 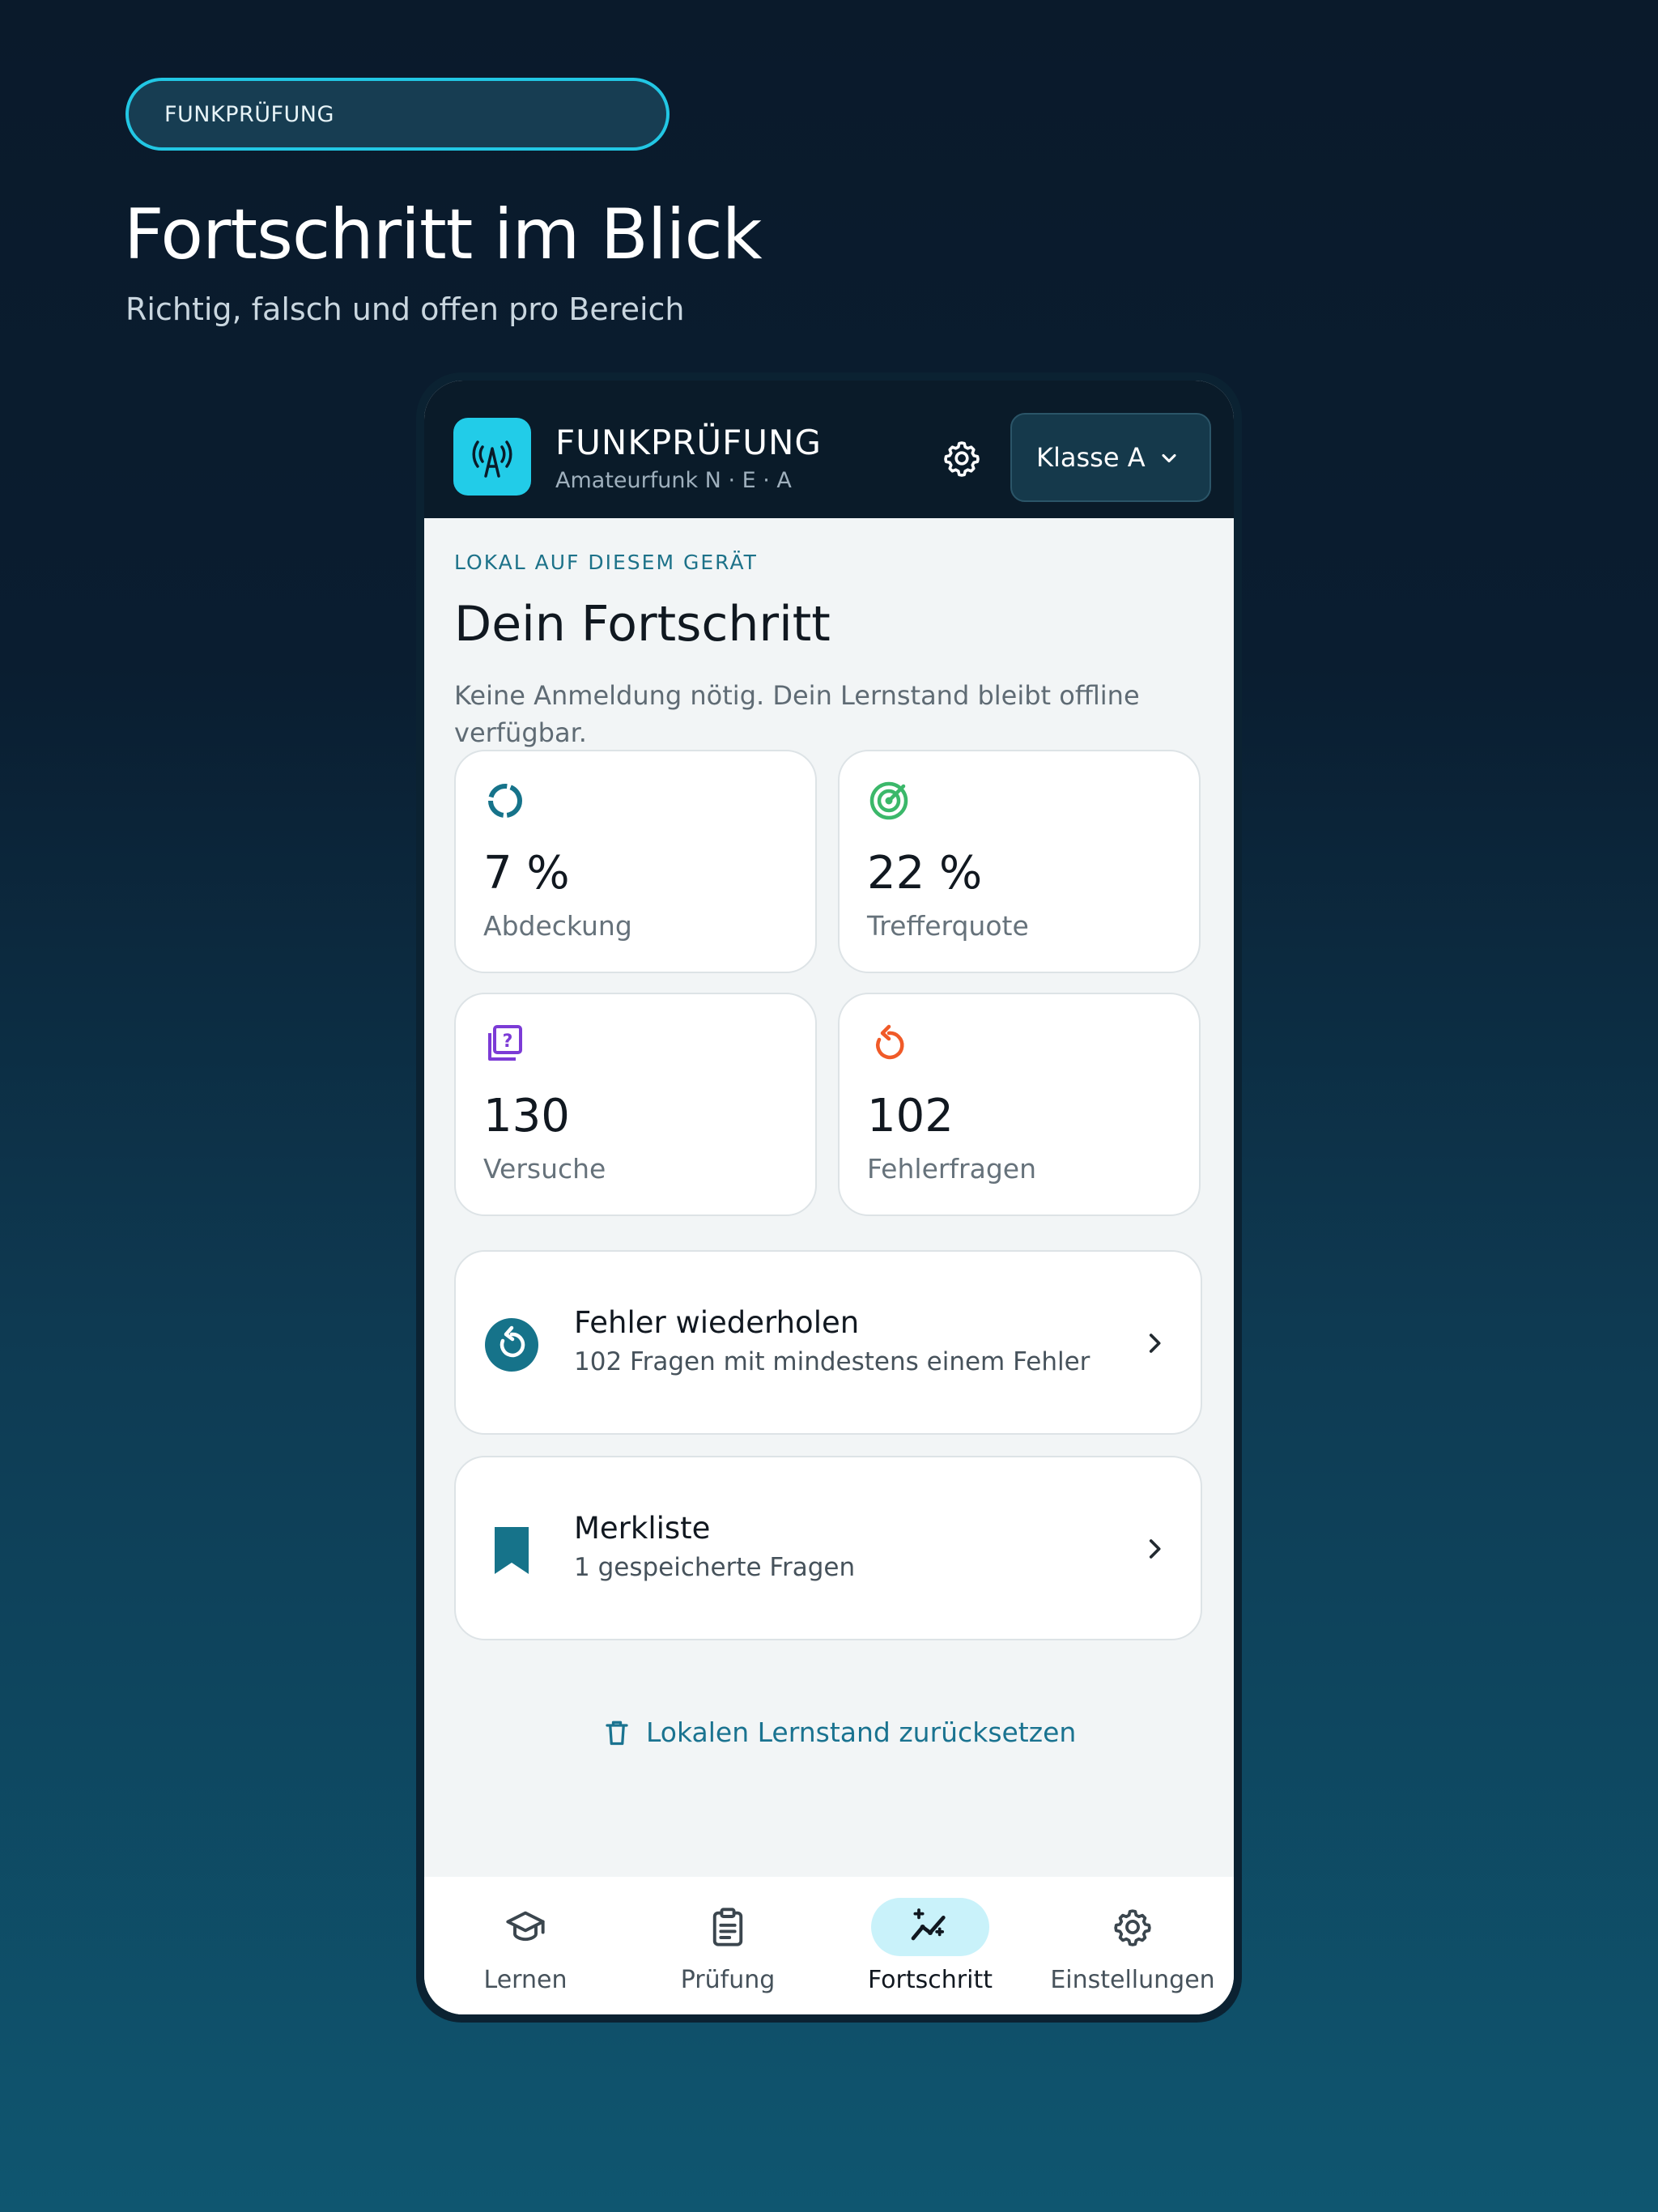 I want to click on graduation-cap-icon, so click(x=525, y=1927).